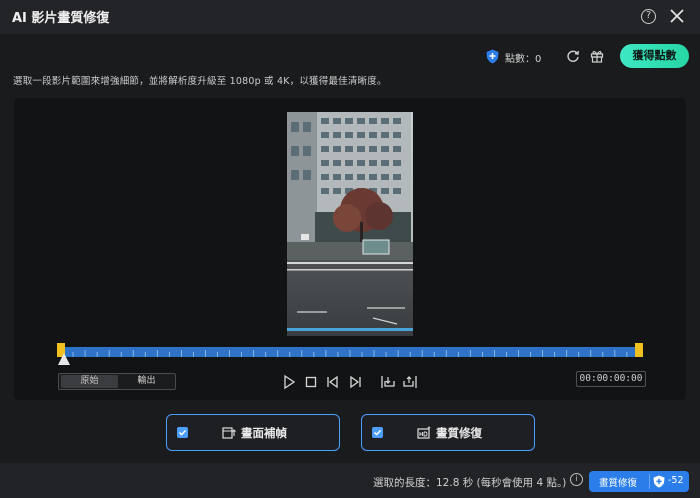  Describe the element at coordinates (573, 56) in the screenshot. I see `refresh-icon` at that location.